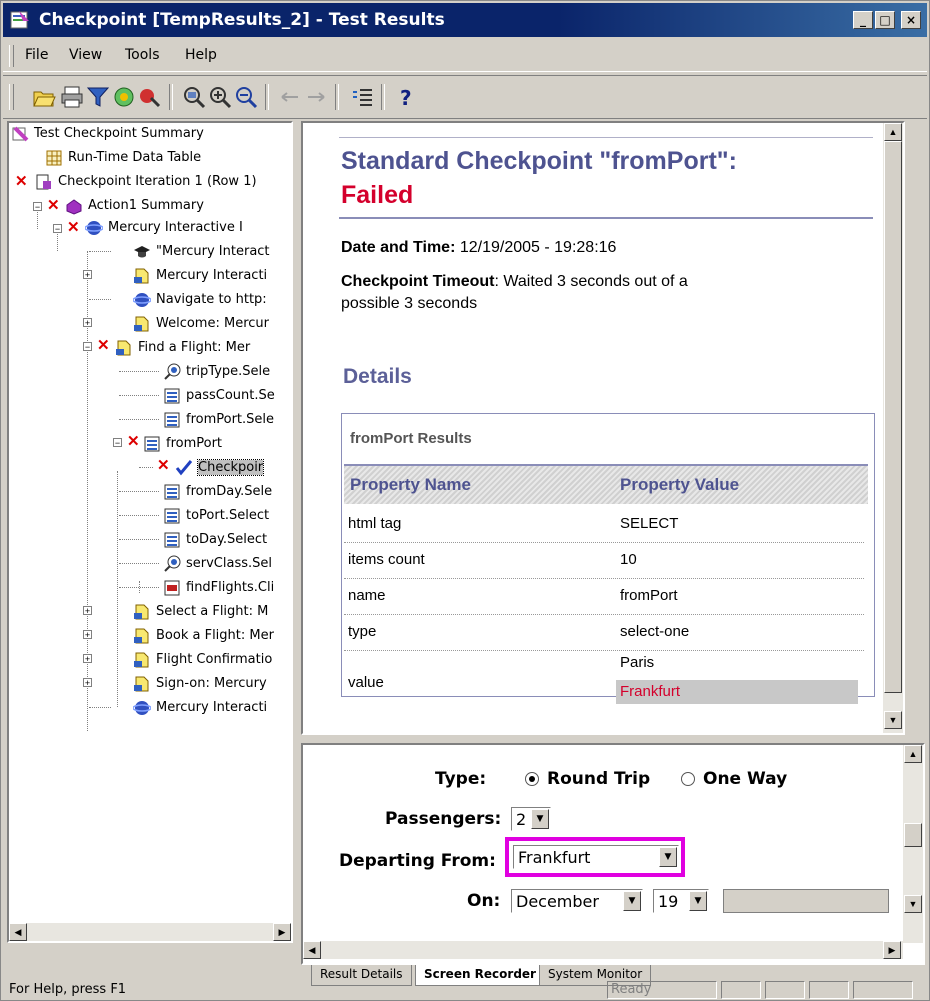  What do you see at coordinates (337, 97) in the screenshot?
I see `toolbar-separator` at bounding box center [337, 97].